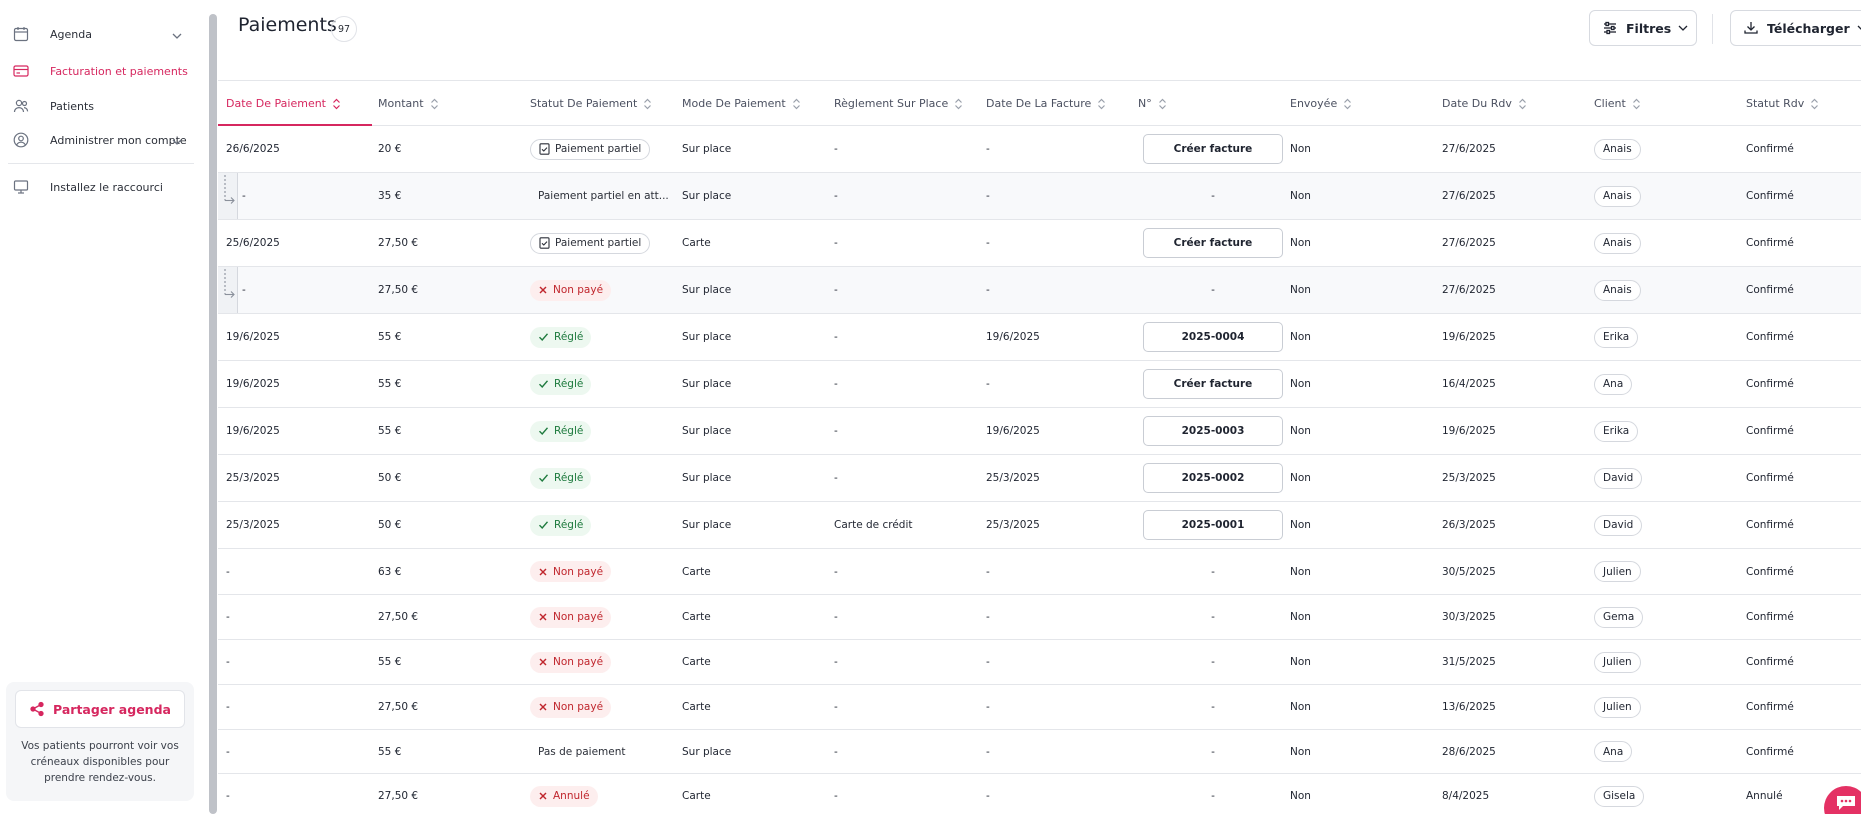  What do you see at coordinates (97, 106) in the screenshot?
I see `sidebar-item-patients: Patients` at bounding box center [97, 106].